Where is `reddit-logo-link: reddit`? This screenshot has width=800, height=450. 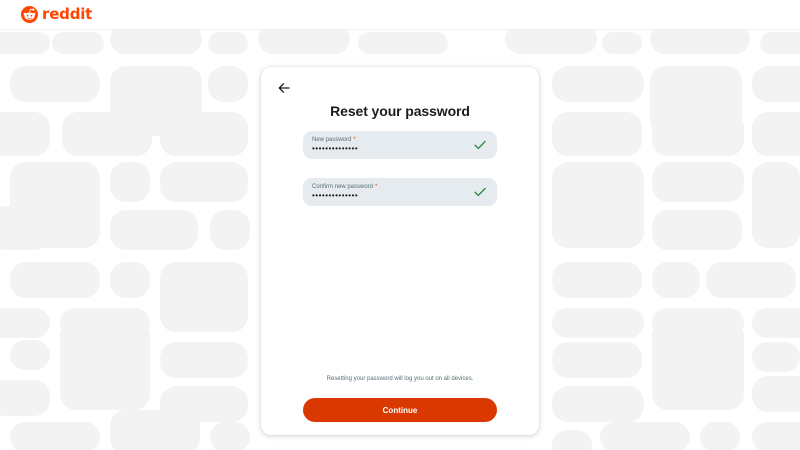 reddit-logo-link: reddit is located at coordinates (56, 14).